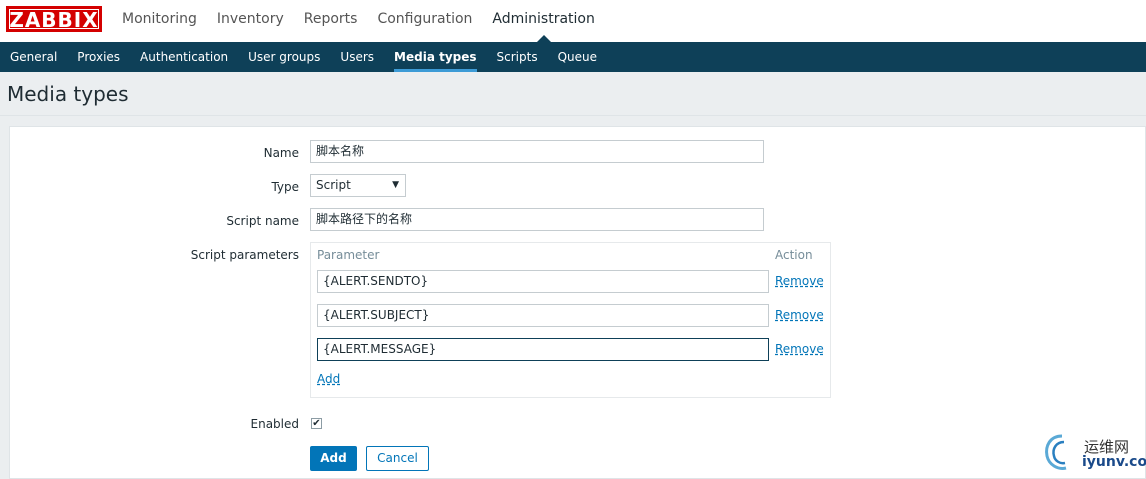 The width and height of the screenshot is (1146, 479). I want to click on main-nav-label: Configuration, so click(425, 19).